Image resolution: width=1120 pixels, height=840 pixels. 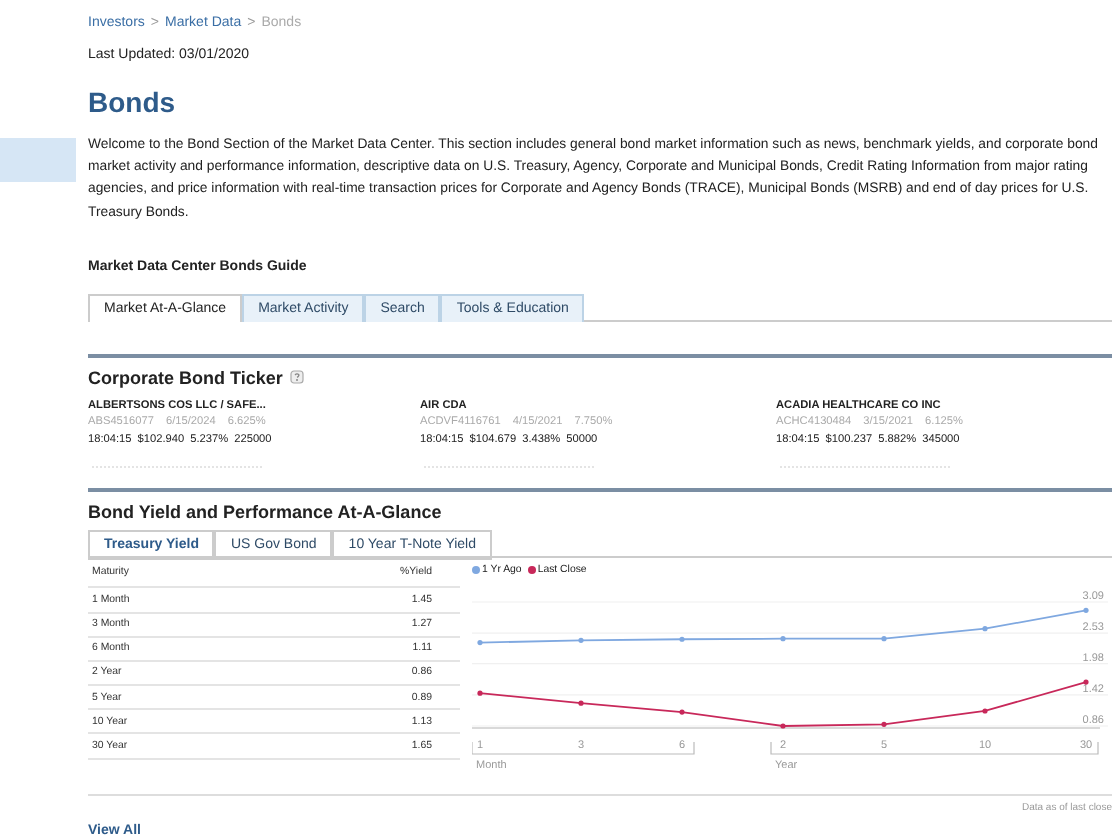 I want to click on section-heading: Corporate Bond Ticker, so click(x=185, y=377).